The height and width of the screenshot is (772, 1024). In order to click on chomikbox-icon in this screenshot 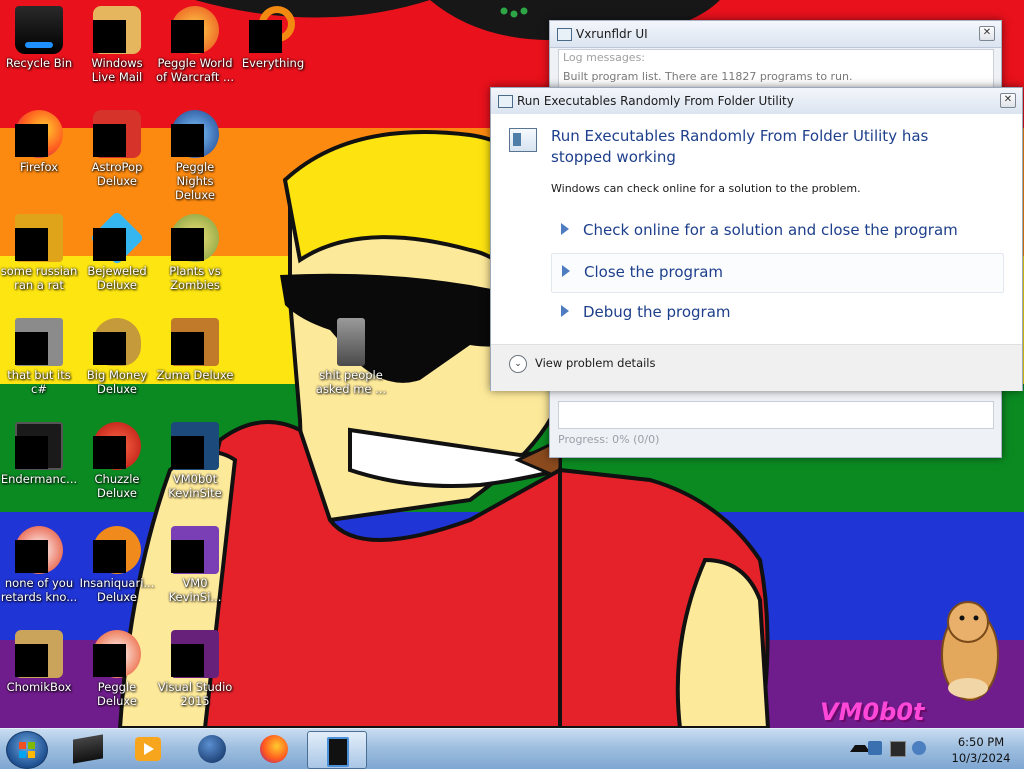, I will do `click(39, 654)`.